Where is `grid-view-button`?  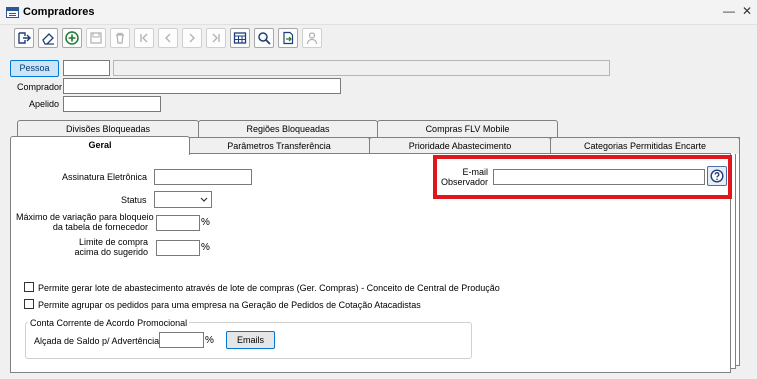
grid-view-button is located at coordinates (240, 38).